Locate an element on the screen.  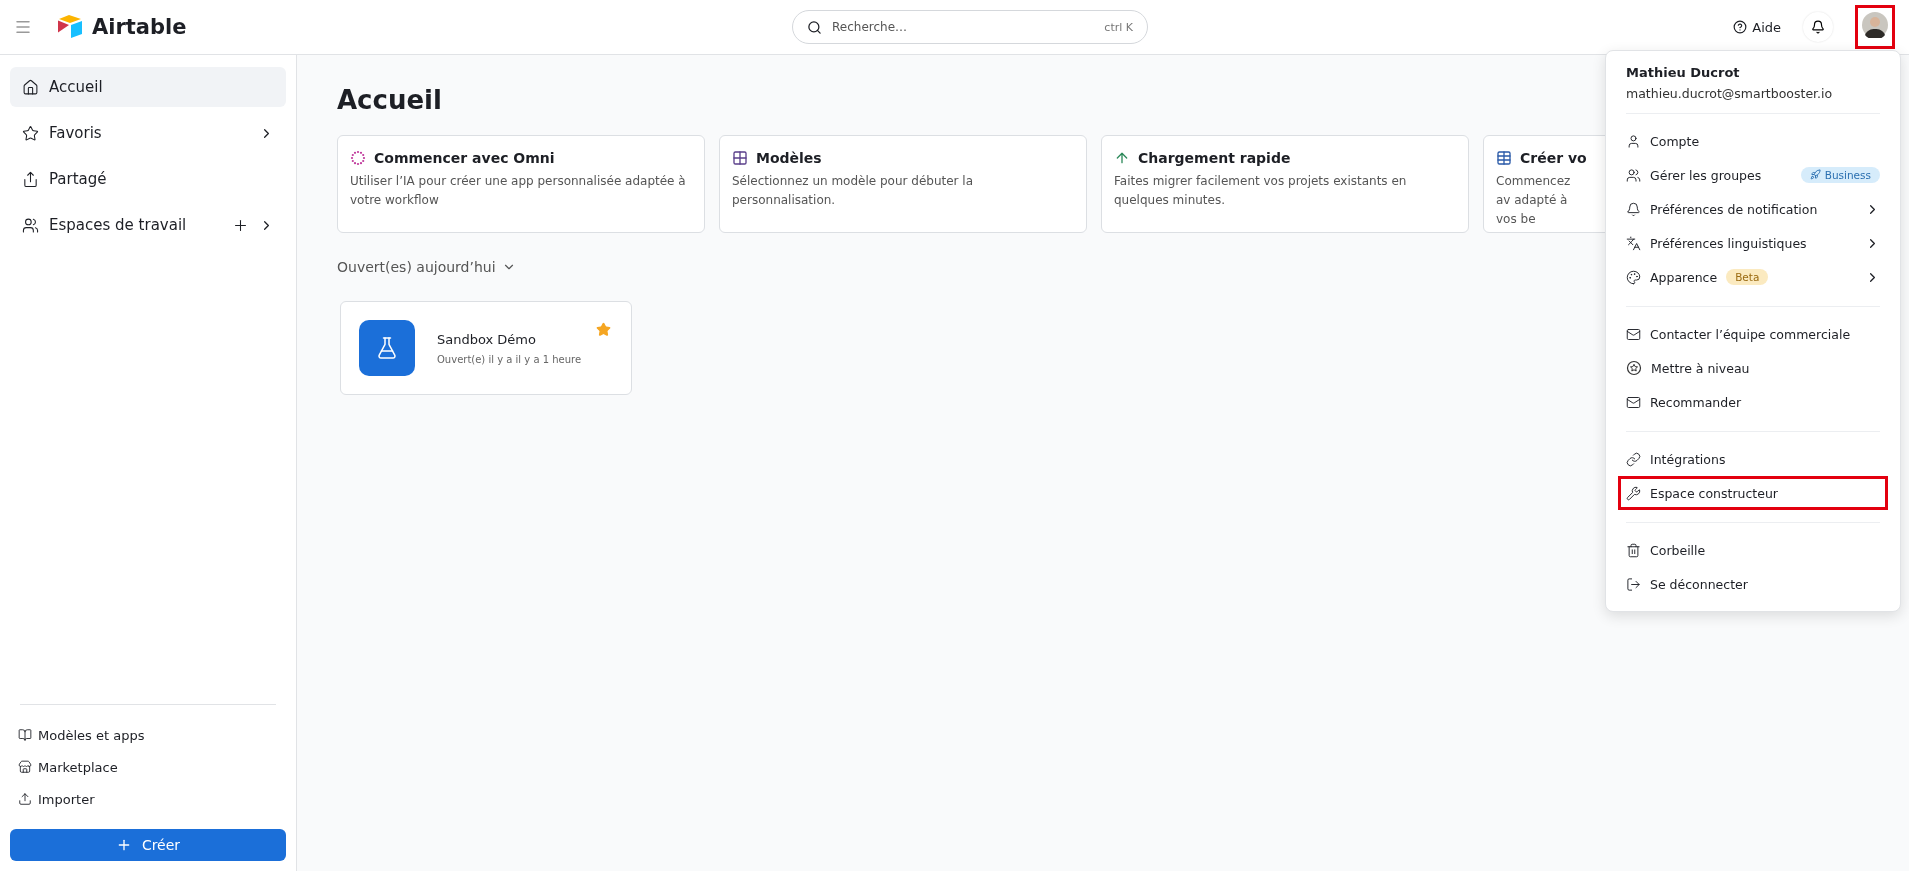
menu-item: Préférences linguistiques is located at coordinates (1753, 243).